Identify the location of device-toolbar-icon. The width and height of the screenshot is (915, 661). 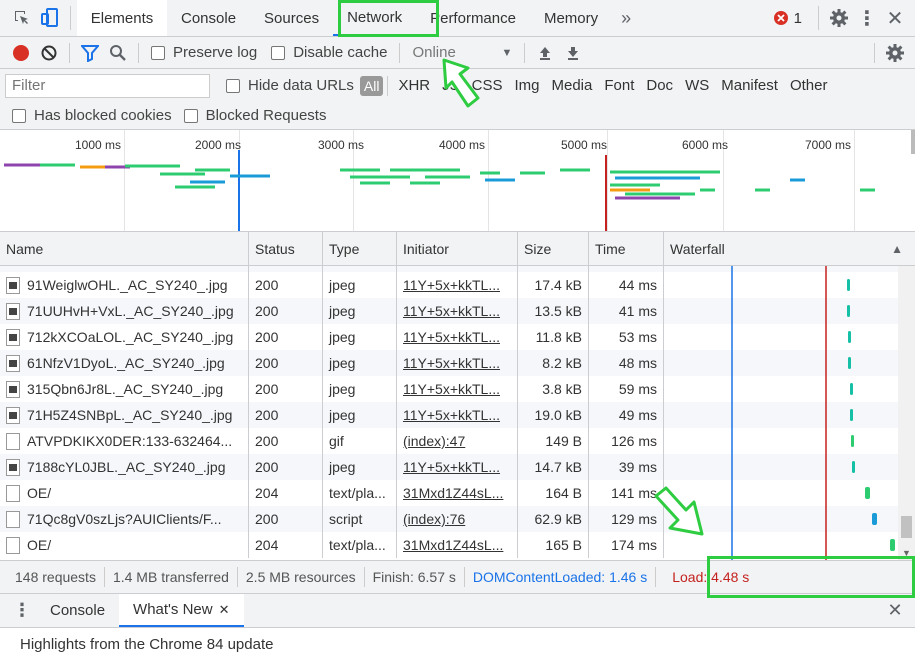
(50, 18).